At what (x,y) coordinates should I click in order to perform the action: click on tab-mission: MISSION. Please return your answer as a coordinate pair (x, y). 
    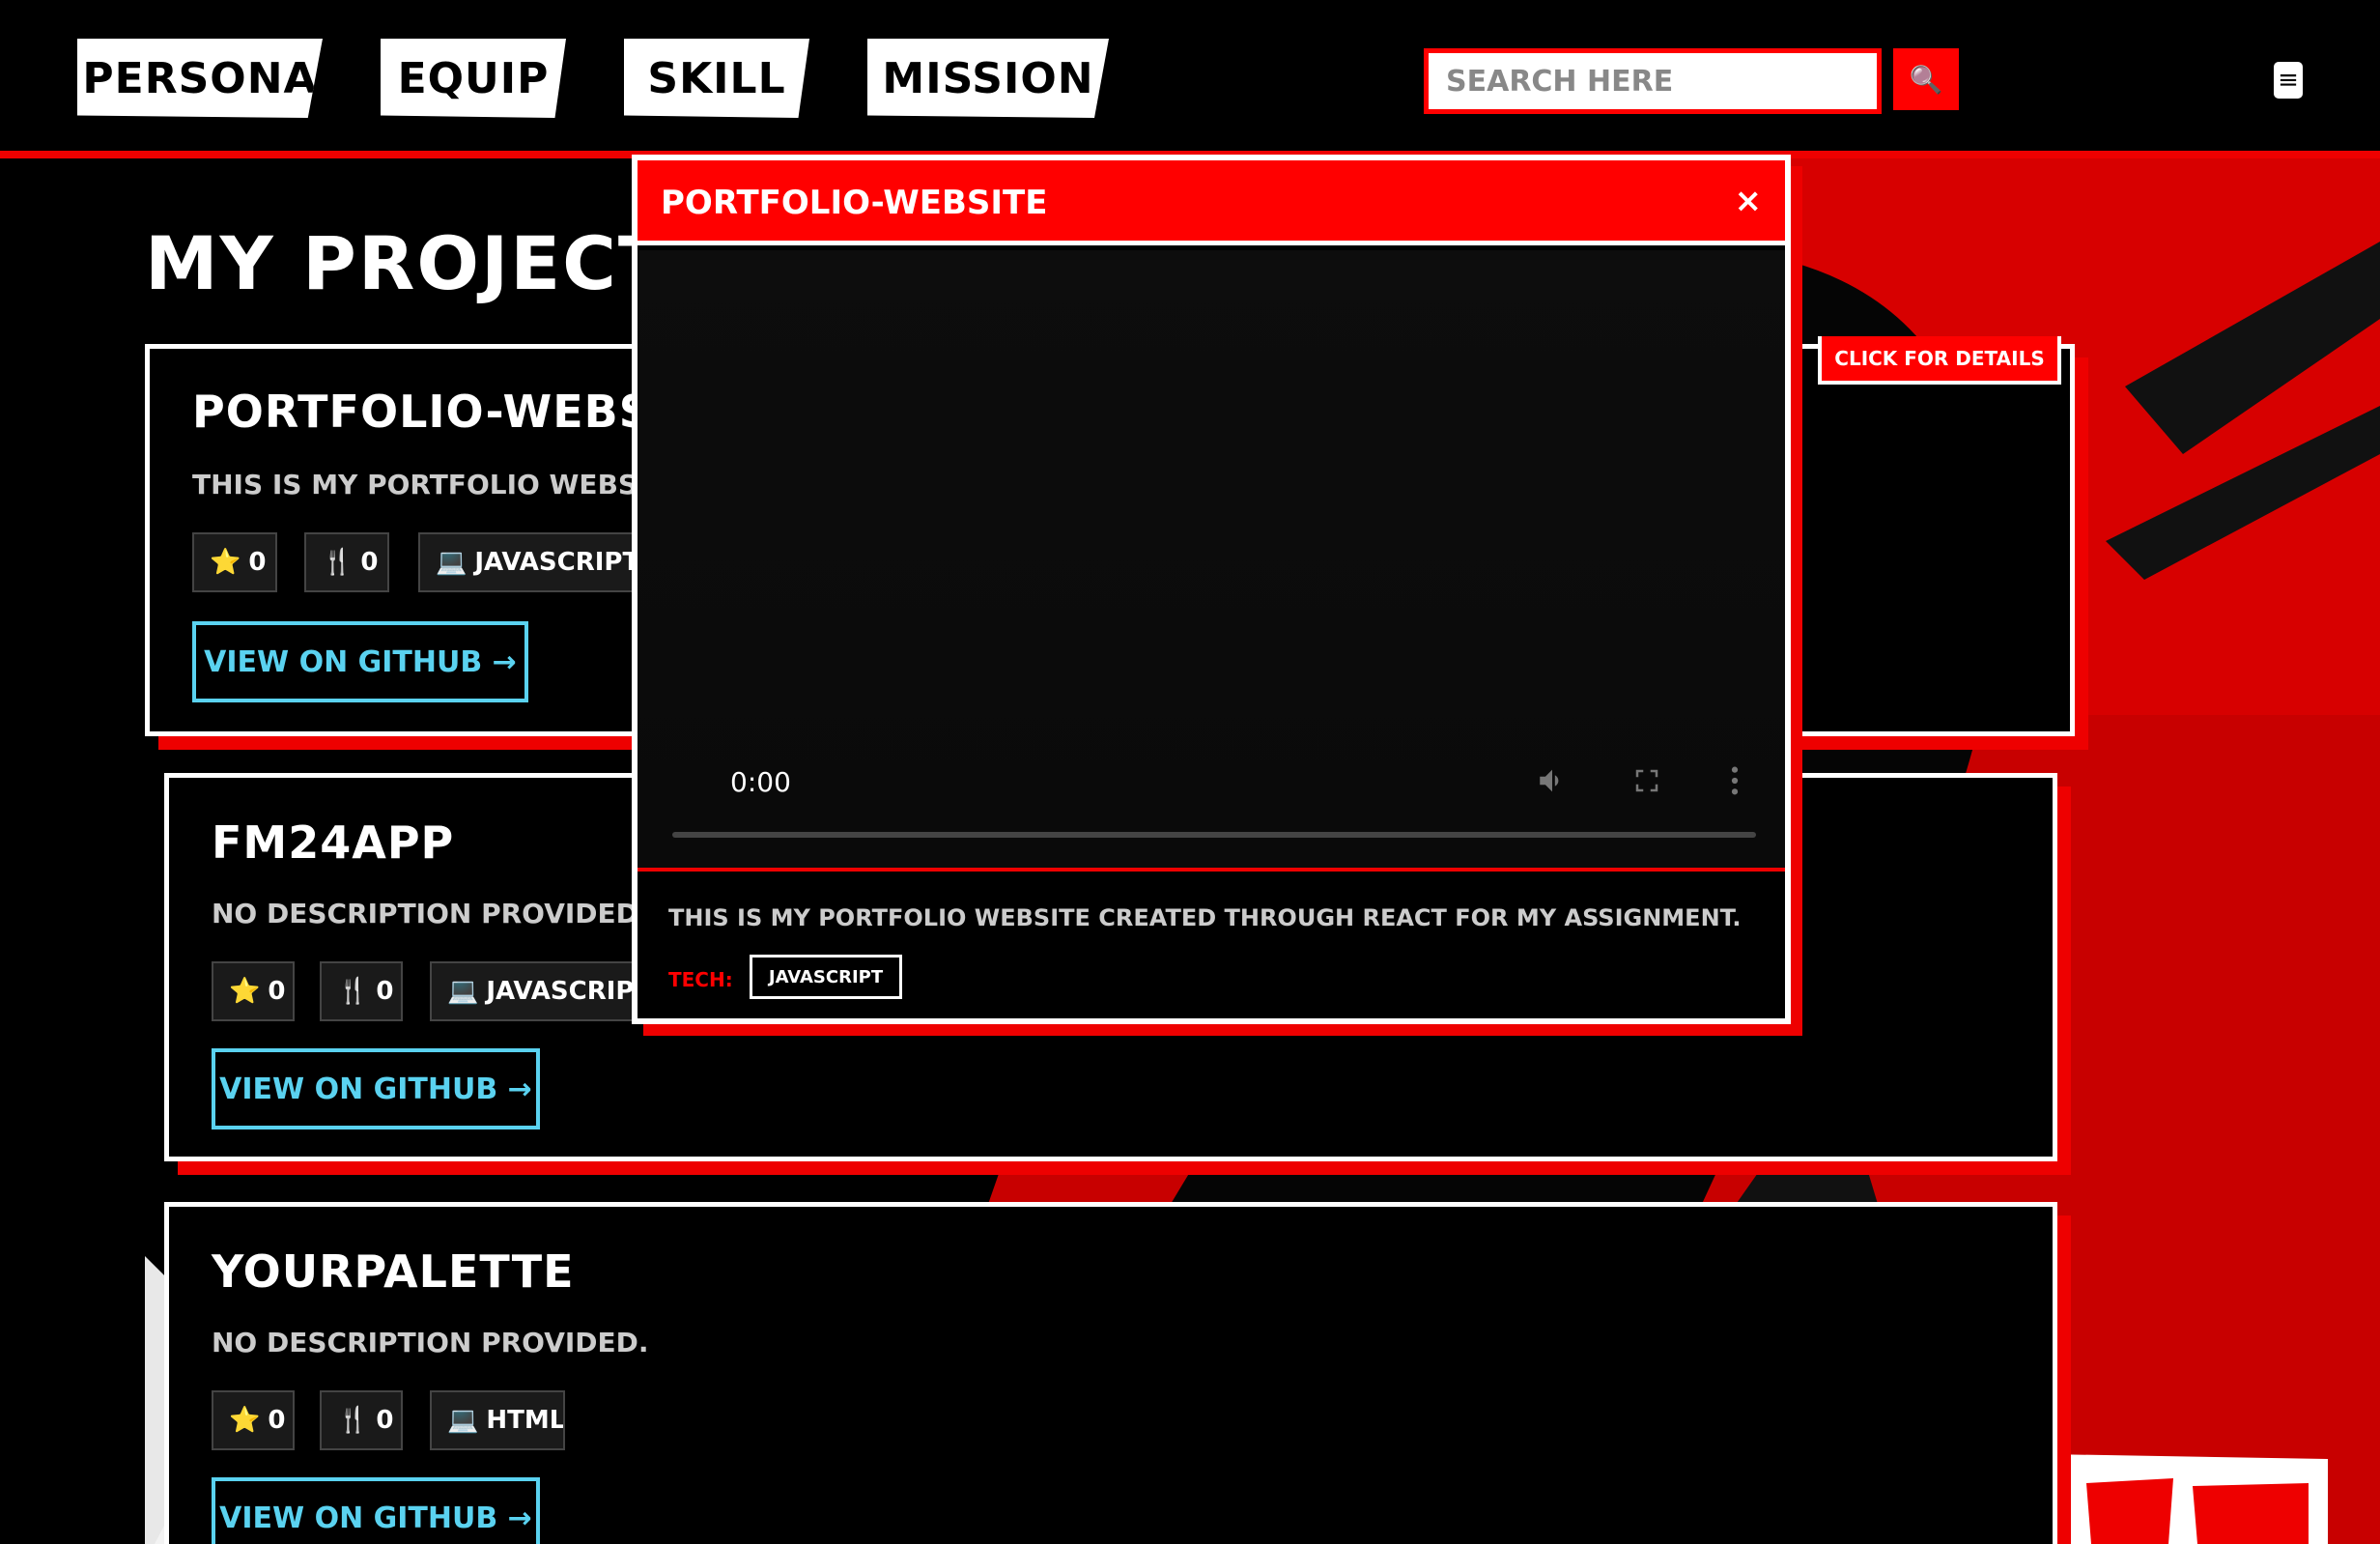
    Looking at the image, I should click on (988, 78).